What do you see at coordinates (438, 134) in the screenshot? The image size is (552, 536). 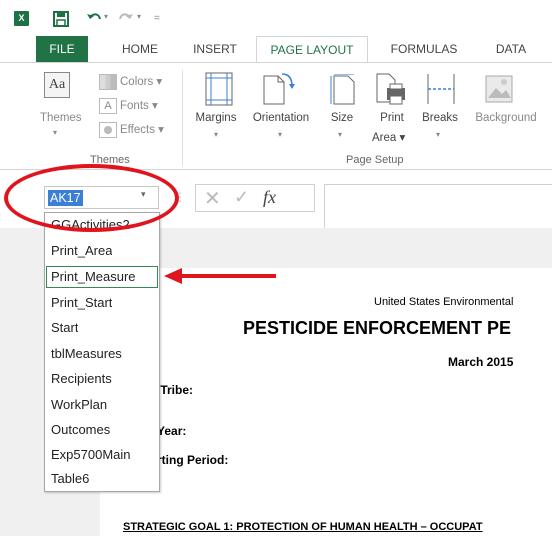 I see `breaks-dropdown-icon: ▾` at bounding box center [438, 134].